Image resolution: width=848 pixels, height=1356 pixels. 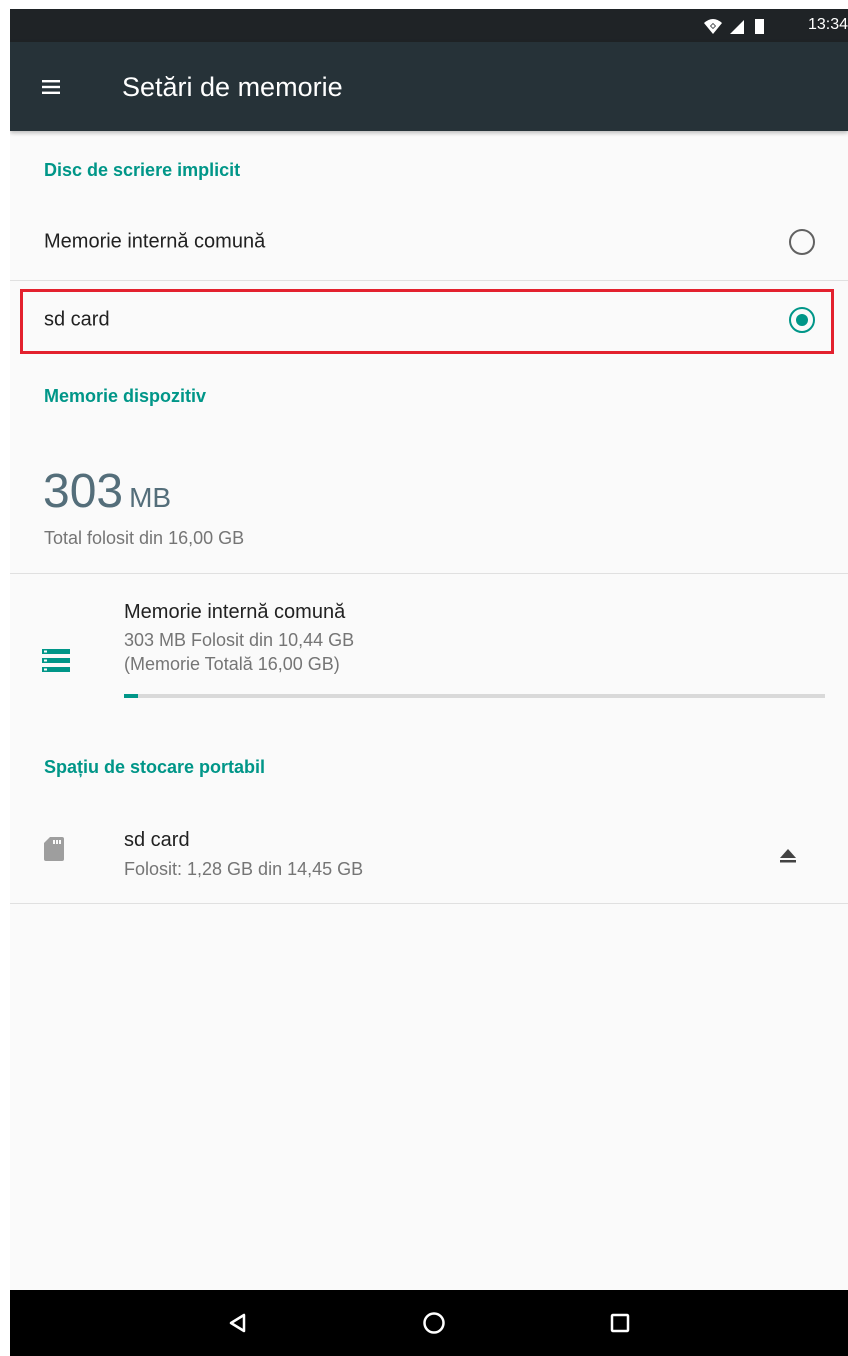 I want to click on navigation-bar, so click(x=429, y=1323).